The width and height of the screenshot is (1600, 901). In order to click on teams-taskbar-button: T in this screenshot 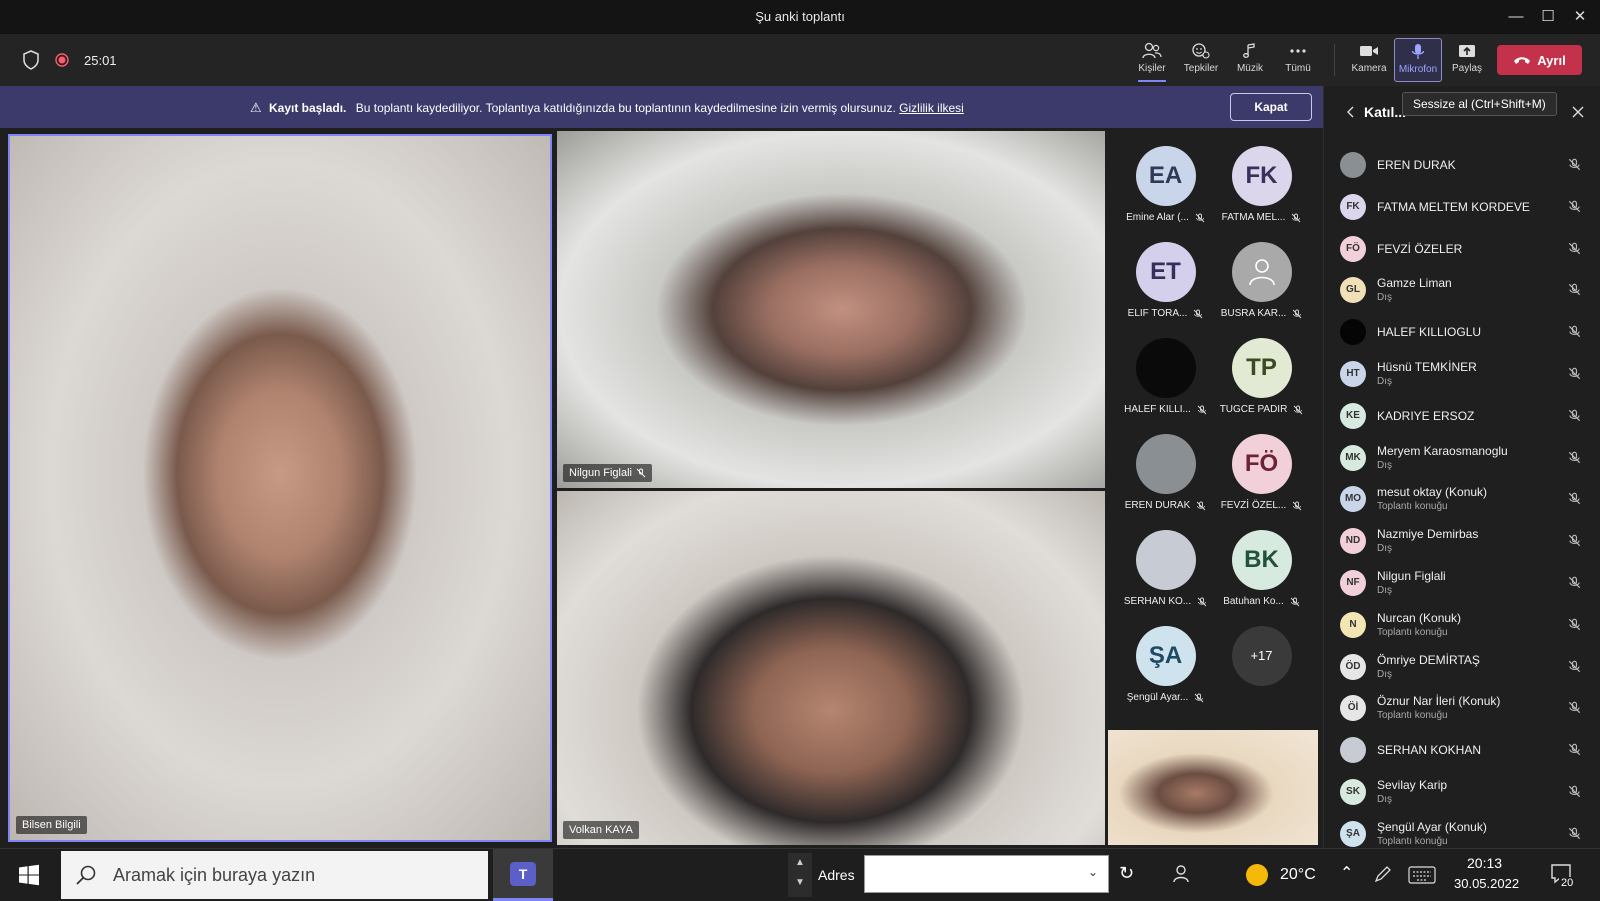, I will do `click(523, 875)`.